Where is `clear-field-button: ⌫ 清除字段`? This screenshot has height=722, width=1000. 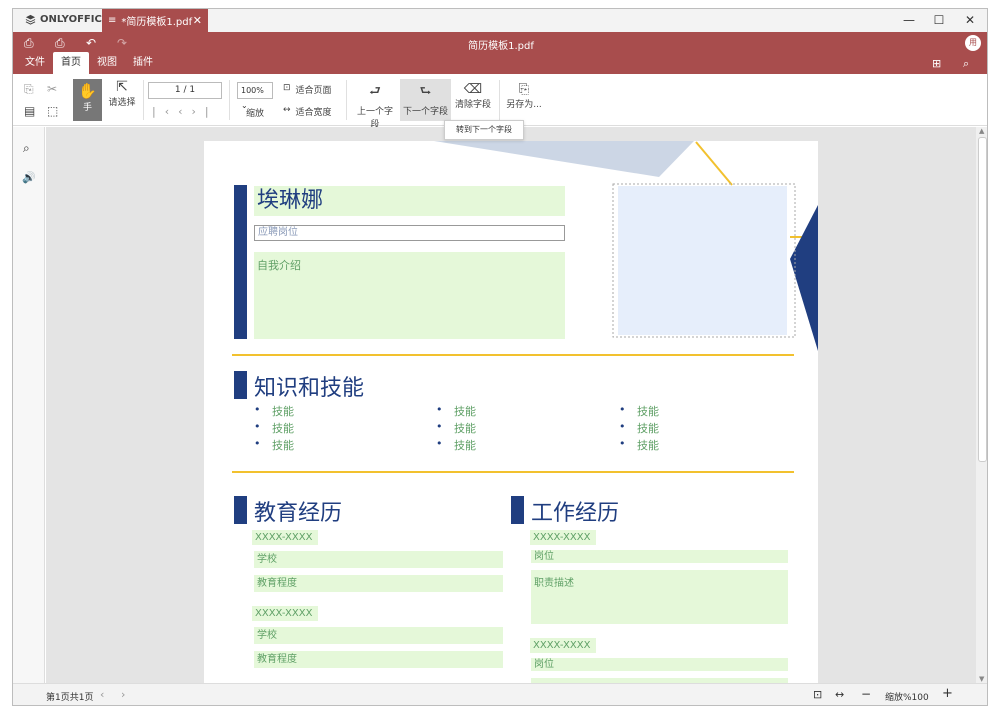 clear-field-button: ⌫ 清除字段 is located at coordinates (473, 96).